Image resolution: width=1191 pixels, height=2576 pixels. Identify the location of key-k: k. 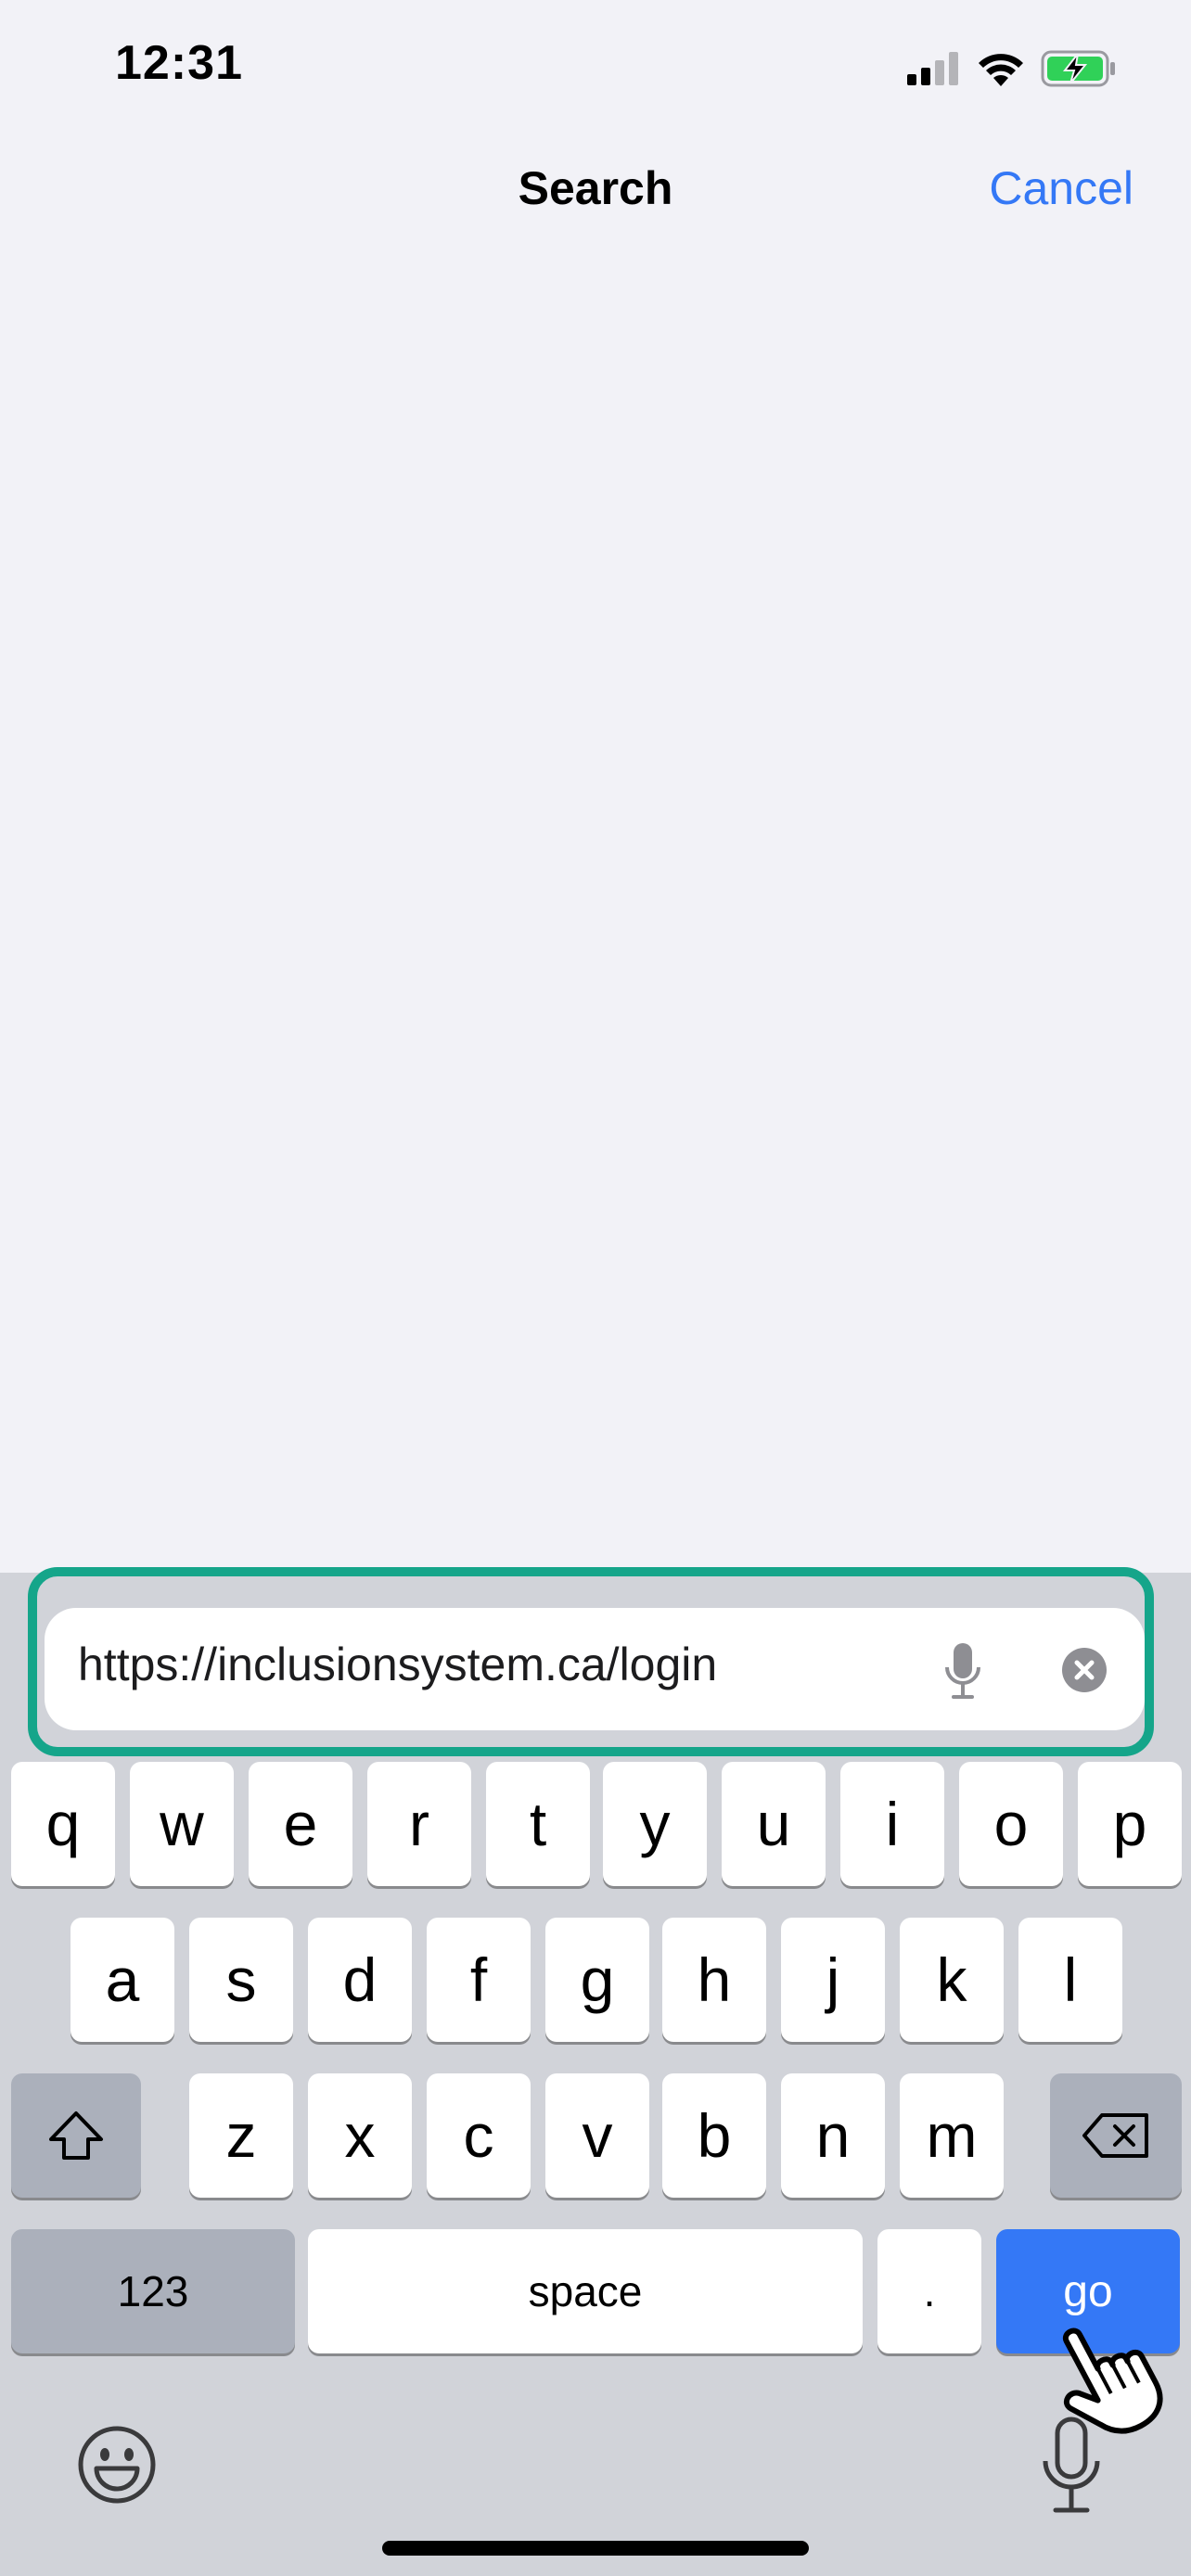
(952, 1980).